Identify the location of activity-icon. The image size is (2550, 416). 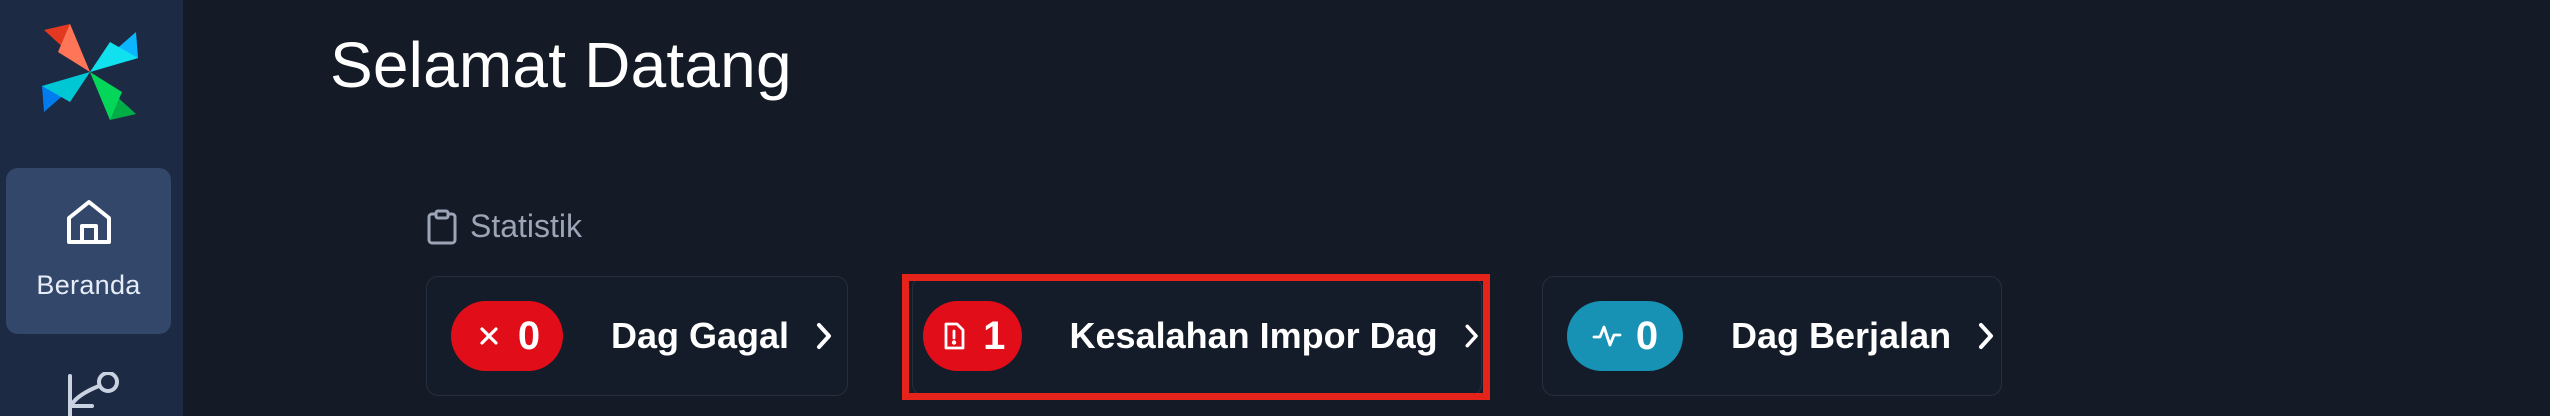
(1607, 336).